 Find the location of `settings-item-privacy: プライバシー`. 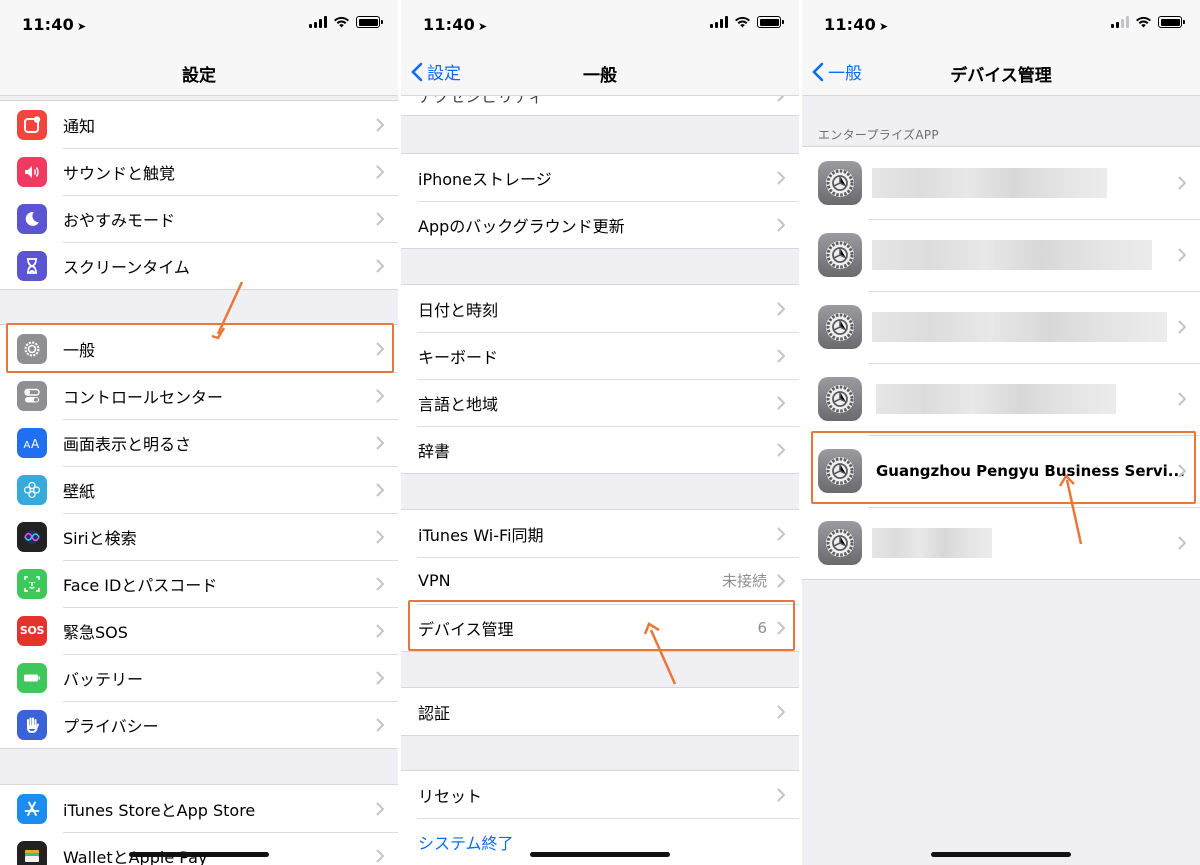

settings-item-privacy: プライバシー is located at coordinates (199, 724).